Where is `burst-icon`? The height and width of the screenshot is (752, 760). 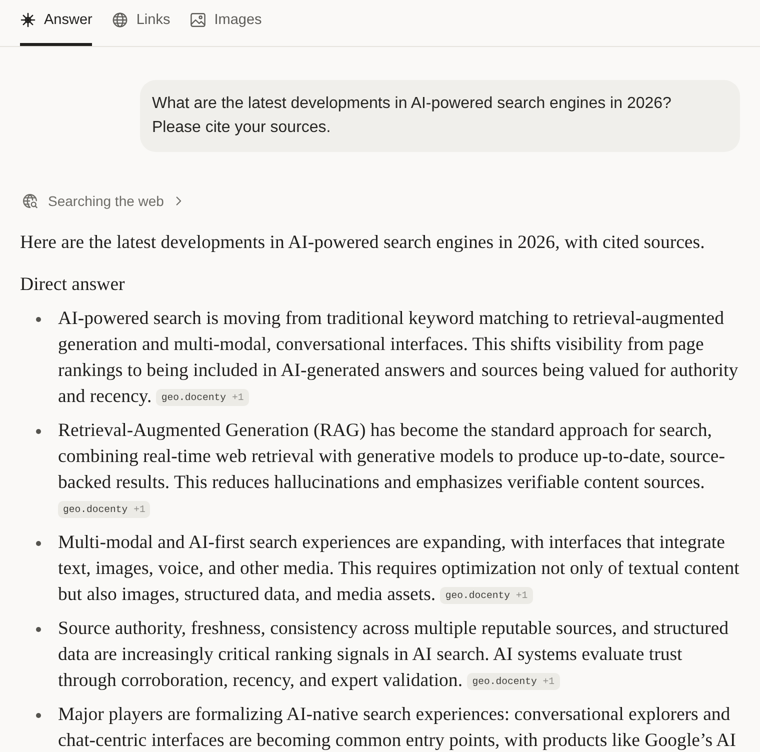
burst-icon is located at coordinates (28, 20).